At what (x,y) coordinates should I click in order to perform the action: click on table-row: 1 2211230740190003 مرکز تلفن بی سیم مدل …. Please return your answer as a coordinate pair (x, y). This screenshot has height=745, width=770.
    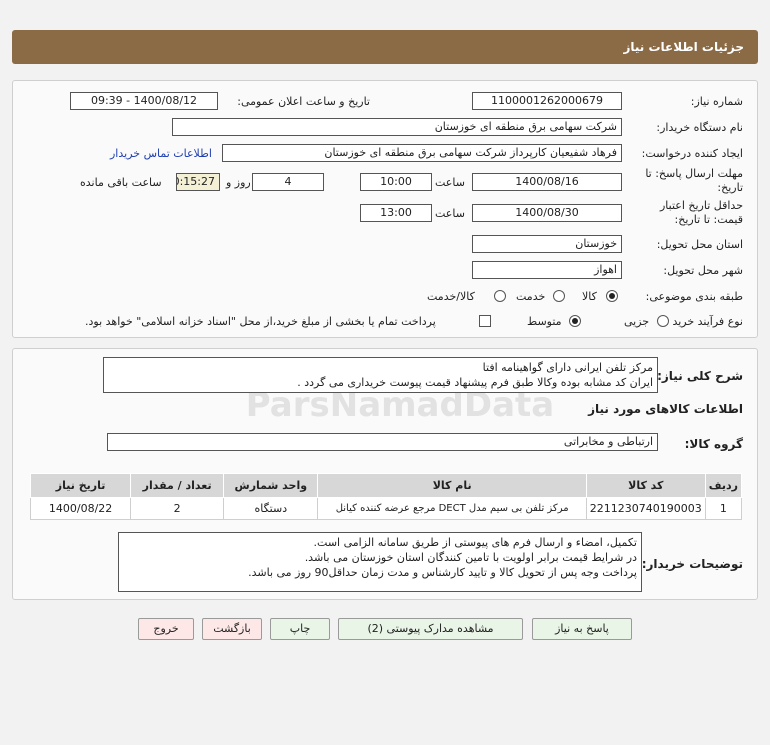
    Looking at the image, I should click on (386, 508).